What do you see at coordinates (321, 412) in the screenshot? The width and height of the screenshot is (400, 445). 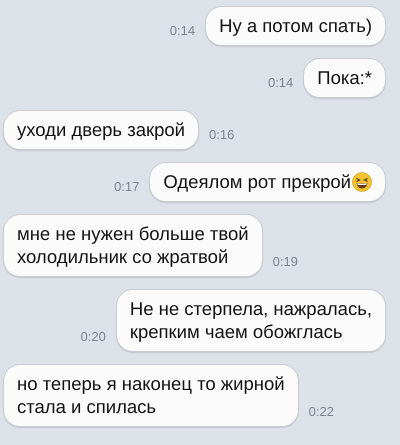 I see `message-time: 0:22` at bounding box center [321, 412].